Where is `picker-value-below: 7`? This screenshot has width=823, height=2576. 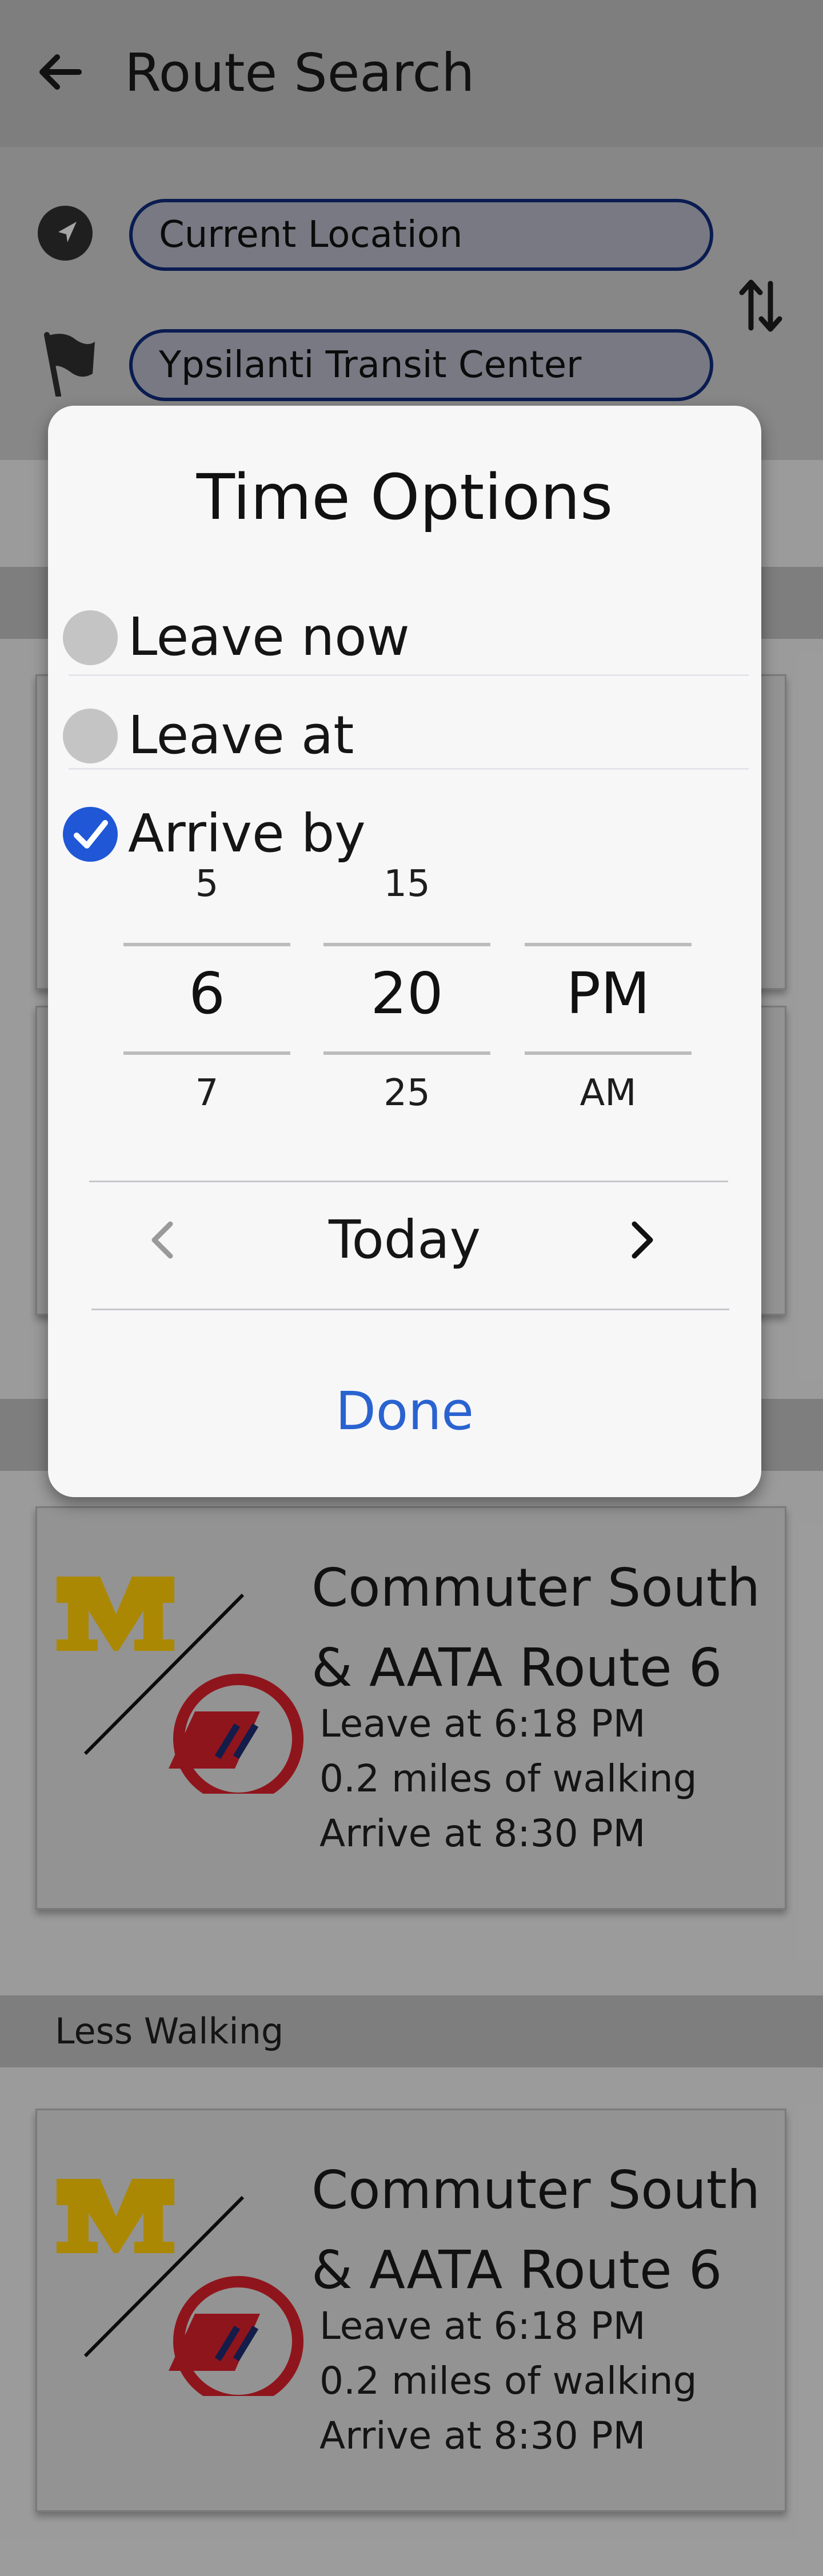 picker-value-below: 7 is located at coordinates (206, 1093).